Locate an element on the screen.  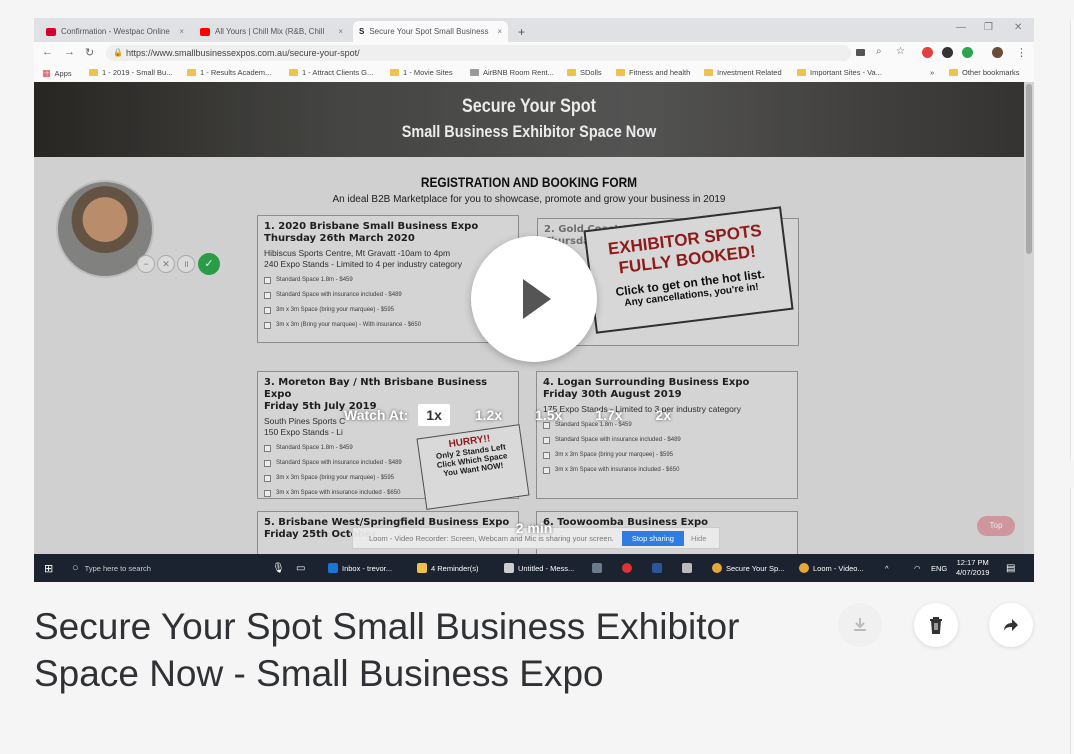
speed-option-1-5x: 1.5x is located at coordinates (548, 415).